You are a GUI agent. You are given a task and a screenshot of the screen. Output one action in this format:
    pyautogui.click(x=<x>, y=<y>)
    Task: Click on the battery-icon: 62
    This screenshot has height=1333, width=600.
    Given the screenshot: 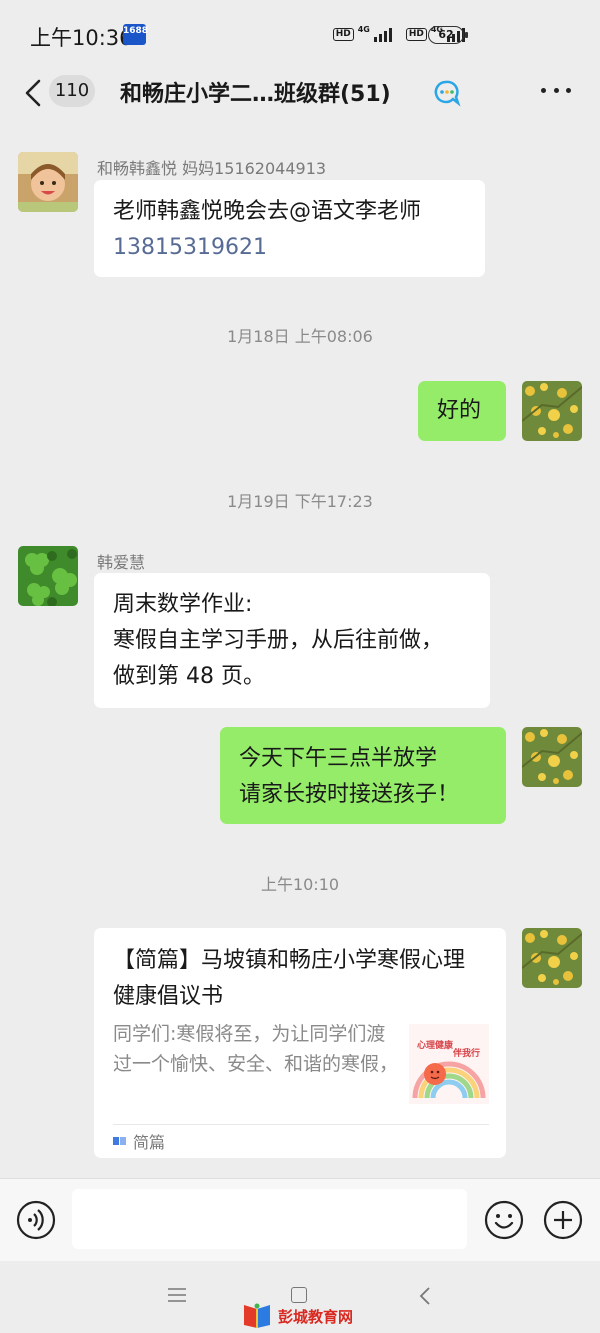 What is the action you would take?
    pyautogui.click(x=448, y=35)
    